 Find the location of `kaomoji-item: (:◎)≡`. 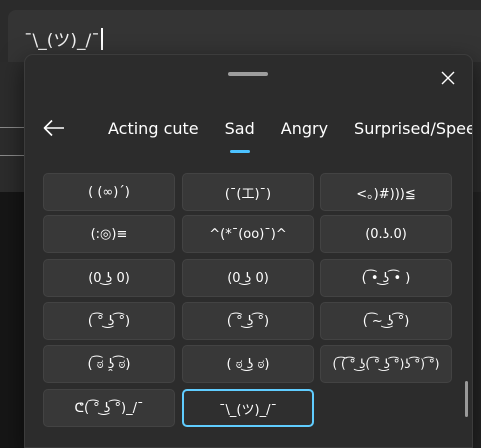

kaomoji-item: (:◎)≡ is located at coordinates (109, 234).